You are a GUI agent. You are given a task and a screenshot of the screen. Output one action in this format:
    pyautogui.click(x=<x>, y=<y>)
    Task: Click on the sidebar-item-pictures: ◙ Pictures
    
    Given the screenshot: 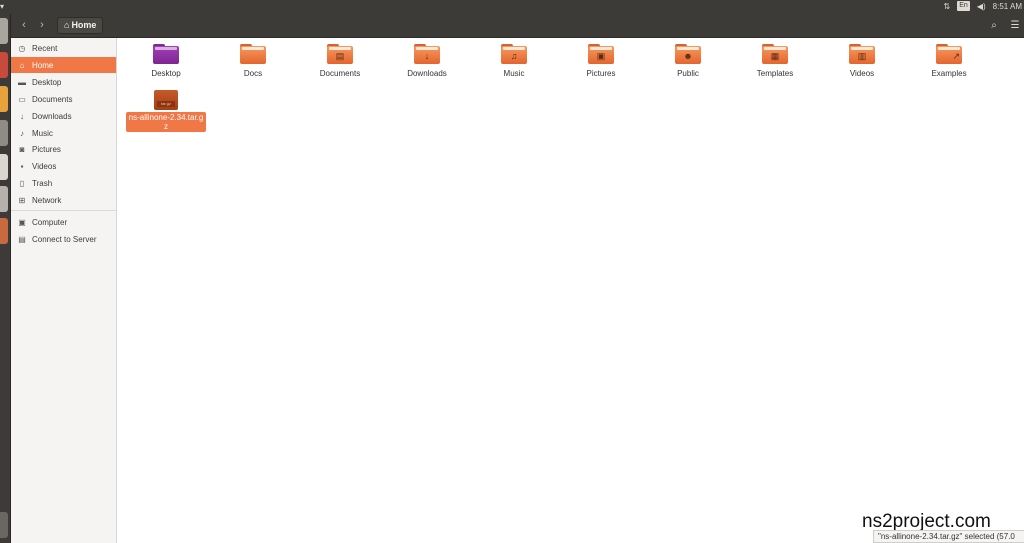 What is the action you would take?
    pyautogui.click(x=63, y=149)
    